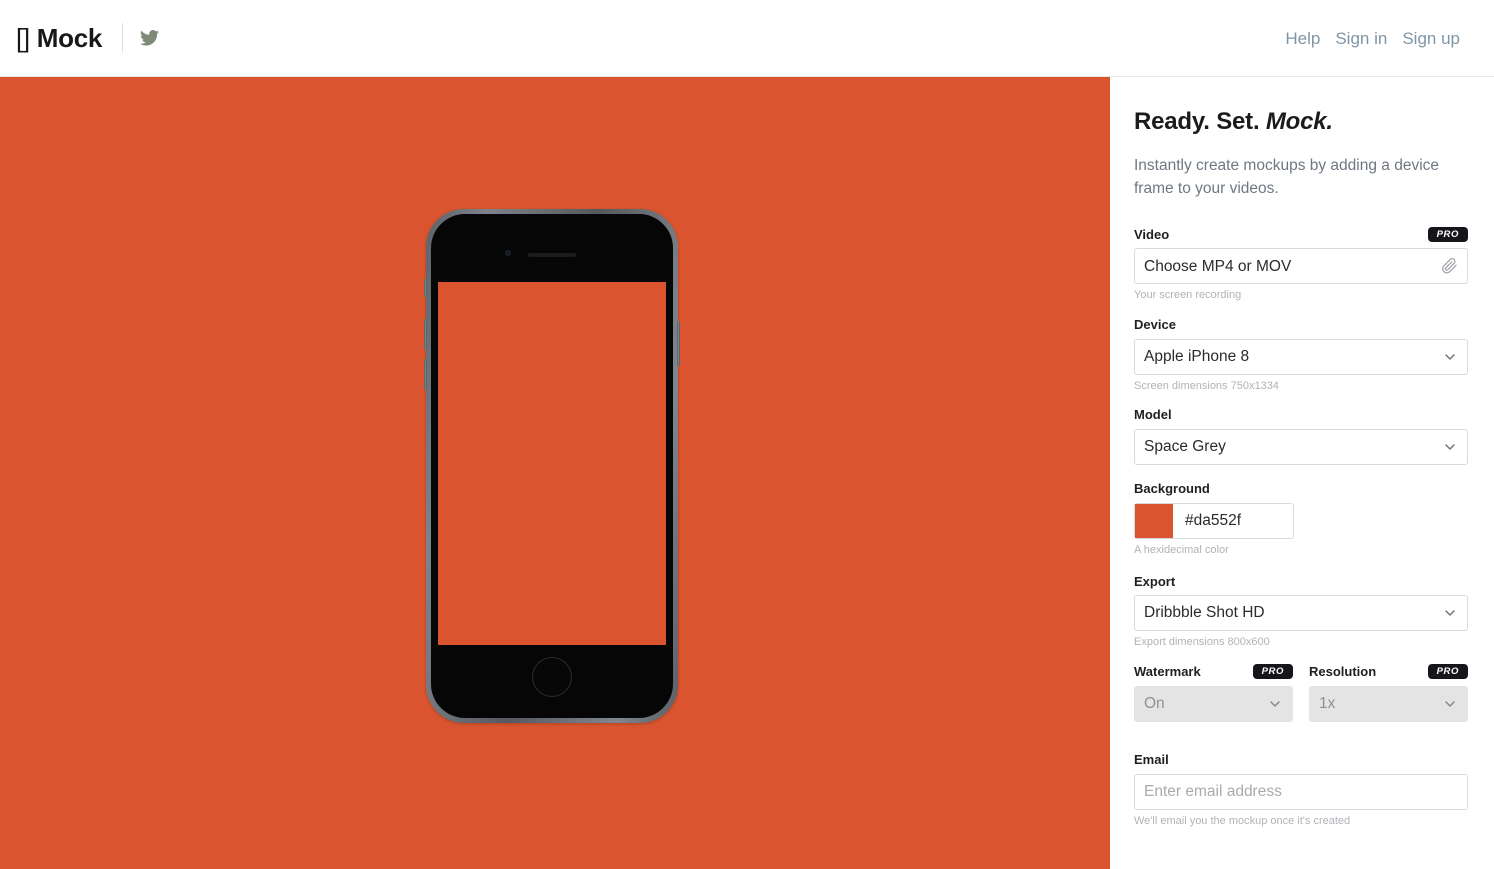  Describe the element at coordinates (1301, 519) in the screenshot. I see `field-background: Background #da552f A hexidecimal color` at that location.